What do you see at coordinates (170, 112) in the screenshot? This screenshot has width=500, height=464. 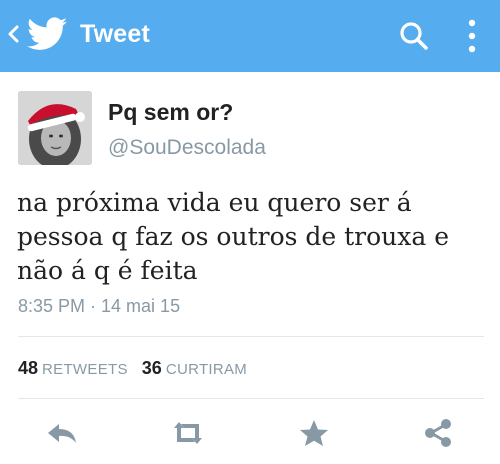 I see `author-name: Pq sem or?` at bounding box center [170, 112].